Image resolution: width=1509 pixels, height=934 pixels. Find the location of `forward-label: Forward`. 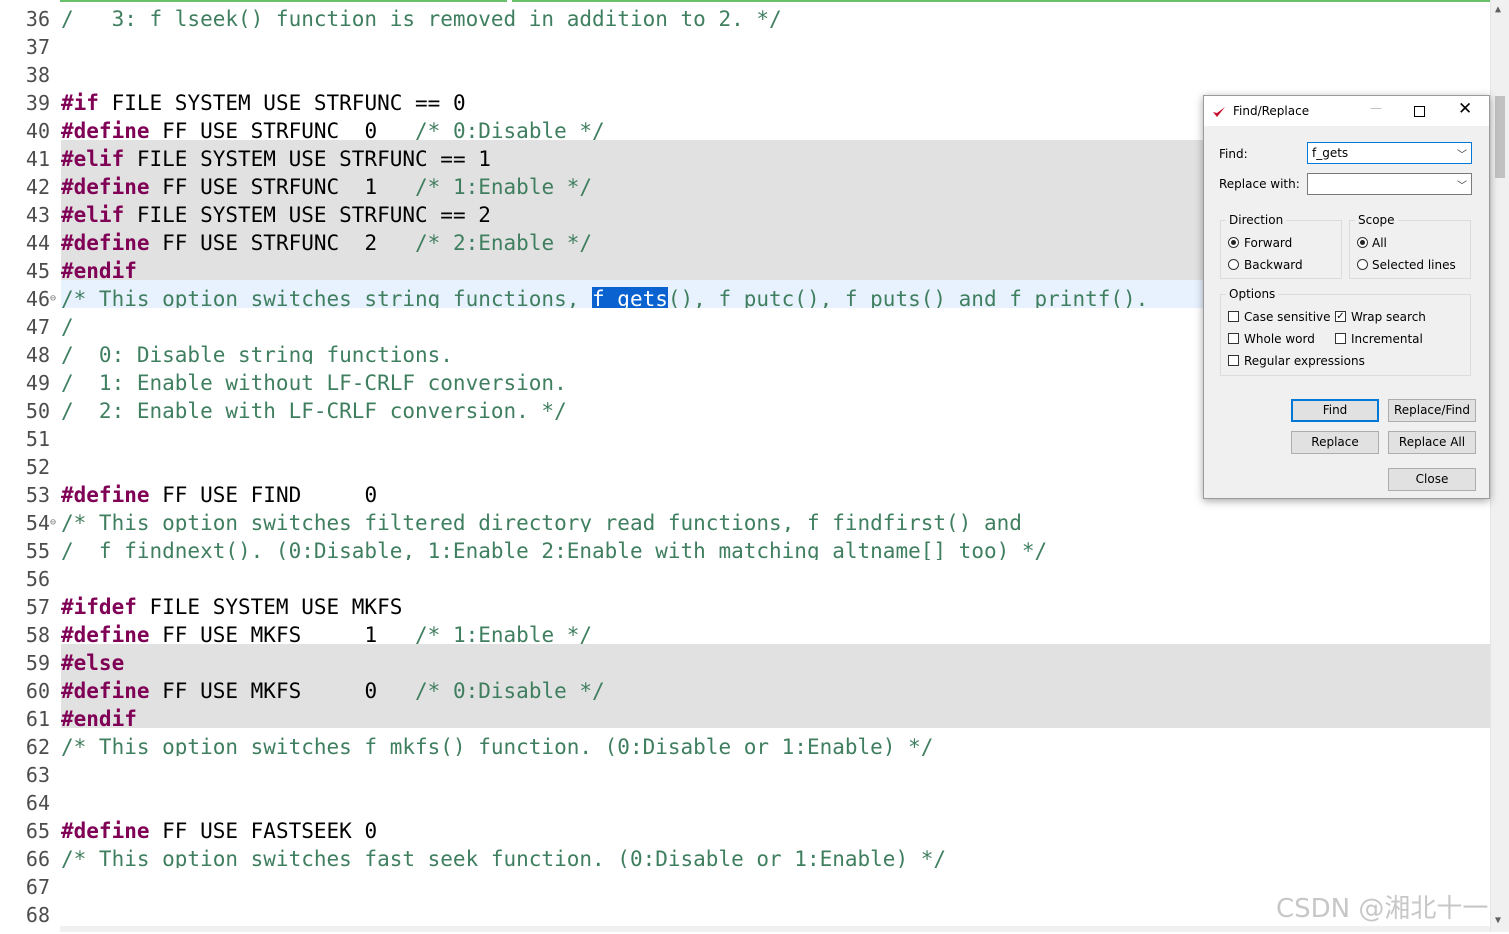

forward-label: Forward is located at coordinates (1268, 243).